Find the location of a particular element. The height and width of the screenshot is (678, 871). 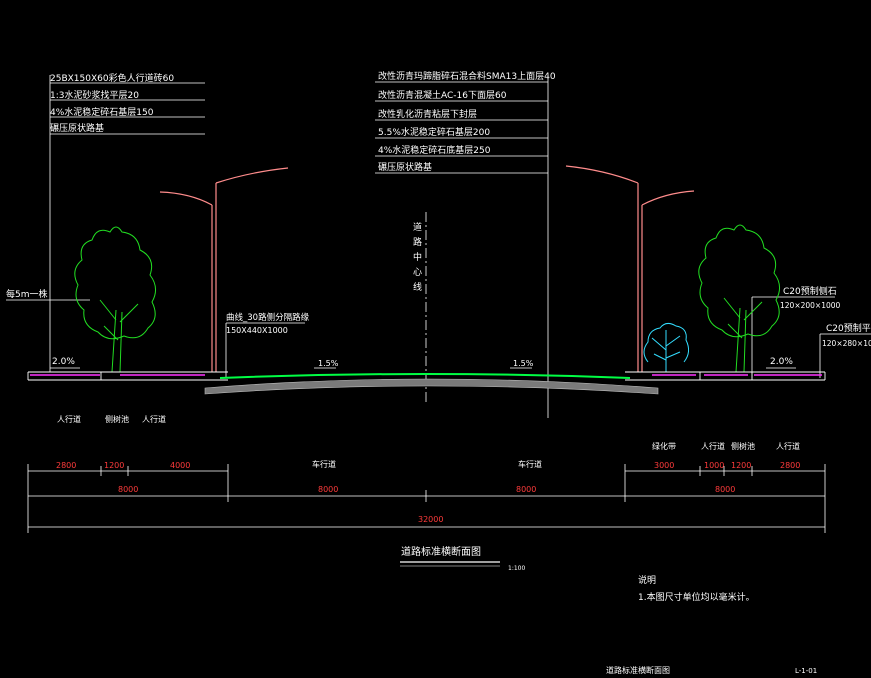

notes-heading: 说明 is located at coordinates (647, 580).